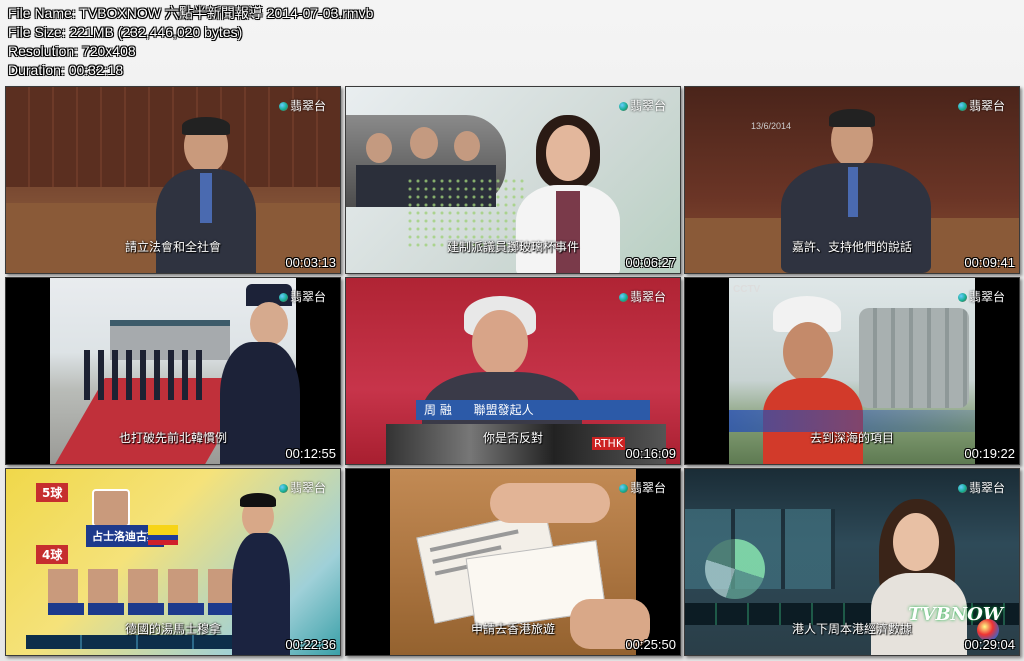 This screenshot has width=1024, height=661. I want to click on timestamp: 00:22:36, so click(310, 644).